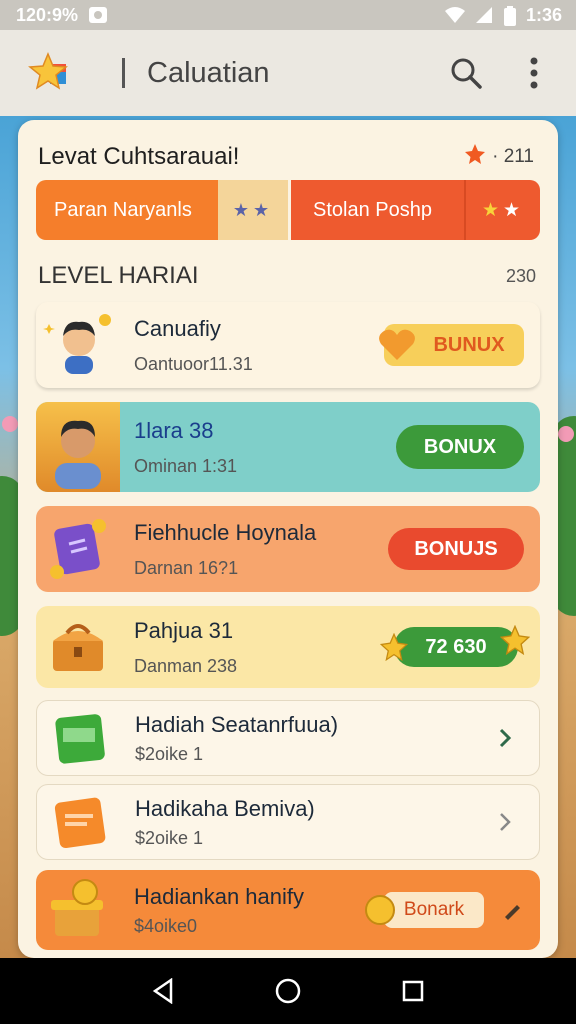 Image resolution: width=576 pixels, height=1024 pixels. I want to click on bonus-button: BUNUX, so click(451, 345).